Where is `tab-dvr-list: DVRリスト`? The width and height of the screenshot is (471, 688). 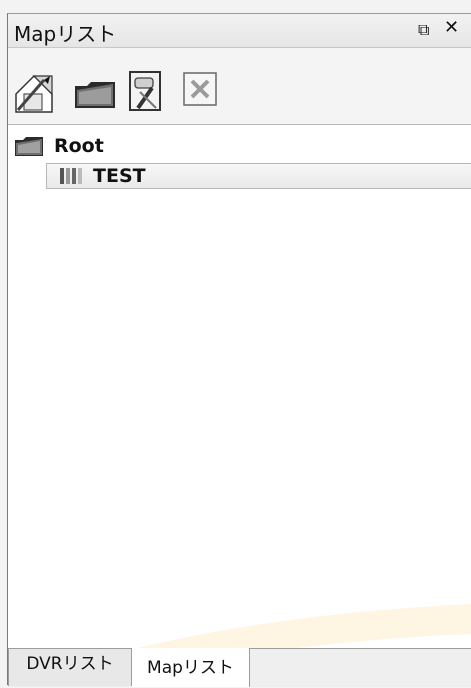 tab-dvr-list: DVRリスト is located at coordinates (70, 667).